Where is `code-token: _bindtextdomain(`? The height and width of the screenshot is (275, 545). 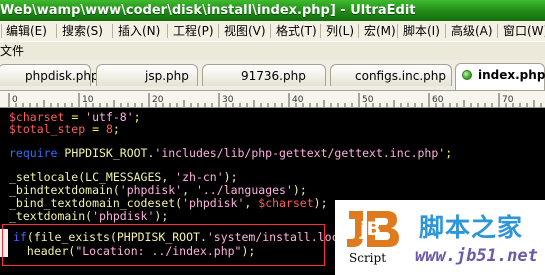 code-token: _bindtextdomain( is located at coordinates (64, 190).